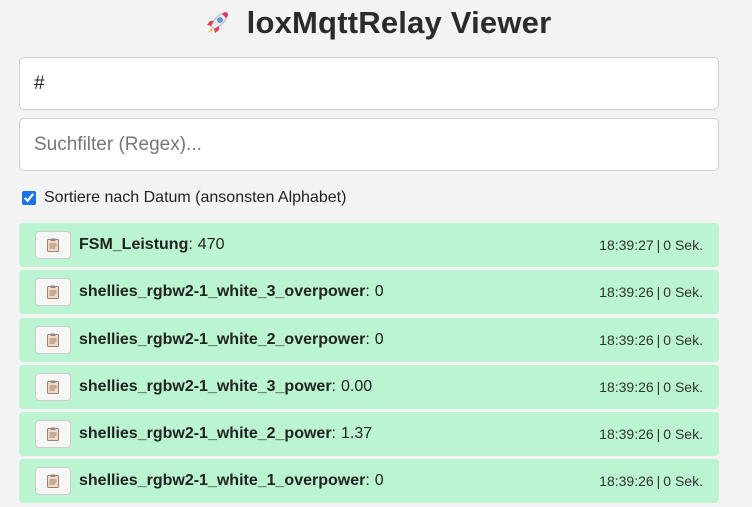 The height and width of the screenshot is (507, 752). Describe the element at coordinates (205, 386) in the screenshot. I see `entry-name: shellies_rgbw2-1_white_3_power` at that location.